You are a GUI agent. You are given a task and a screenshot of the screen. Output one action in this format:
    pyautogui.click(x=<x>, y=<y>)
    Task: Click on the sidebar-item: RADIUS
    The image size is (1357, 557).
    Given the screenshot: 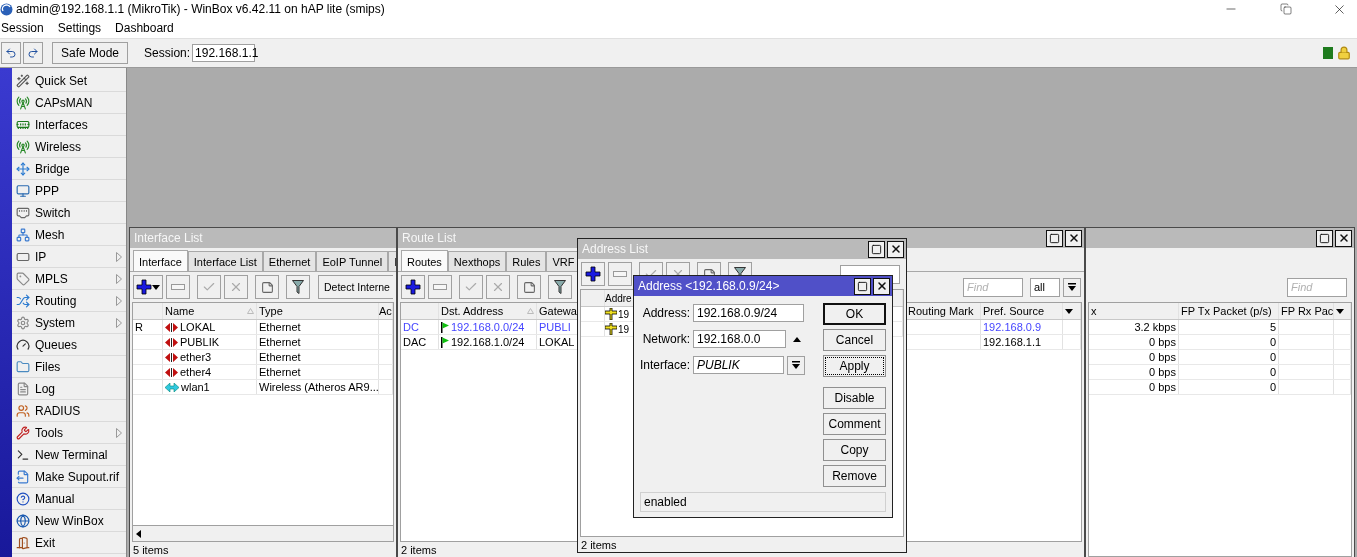 What is the action you would take?
    pyautogui.click(x=69, y=411)
    